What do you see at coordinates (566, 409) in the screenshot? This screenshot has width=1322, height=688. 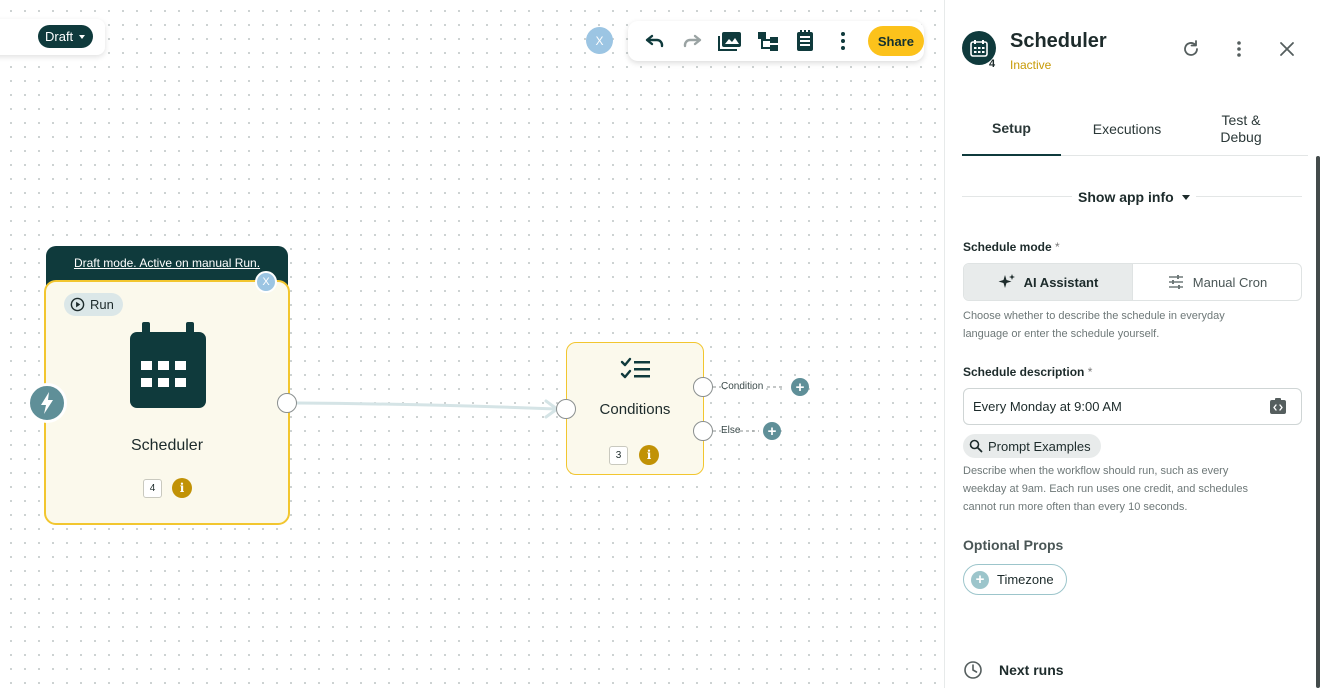 I see `input-port` at bounding box center [566, 409].